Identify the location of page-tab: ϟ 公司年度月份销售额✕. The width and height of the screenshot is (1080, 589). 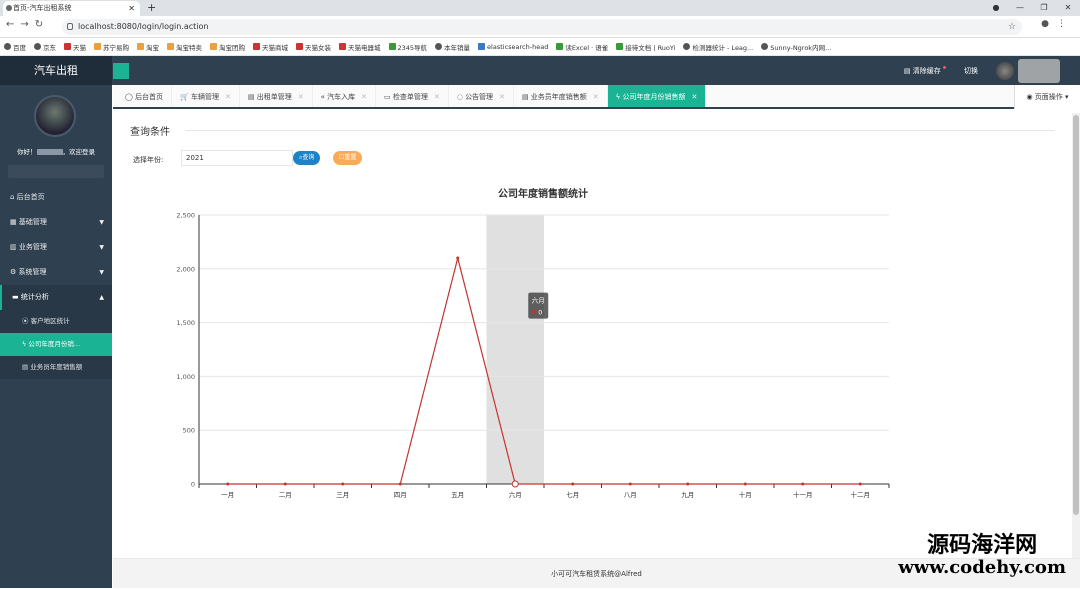
(657, 96).